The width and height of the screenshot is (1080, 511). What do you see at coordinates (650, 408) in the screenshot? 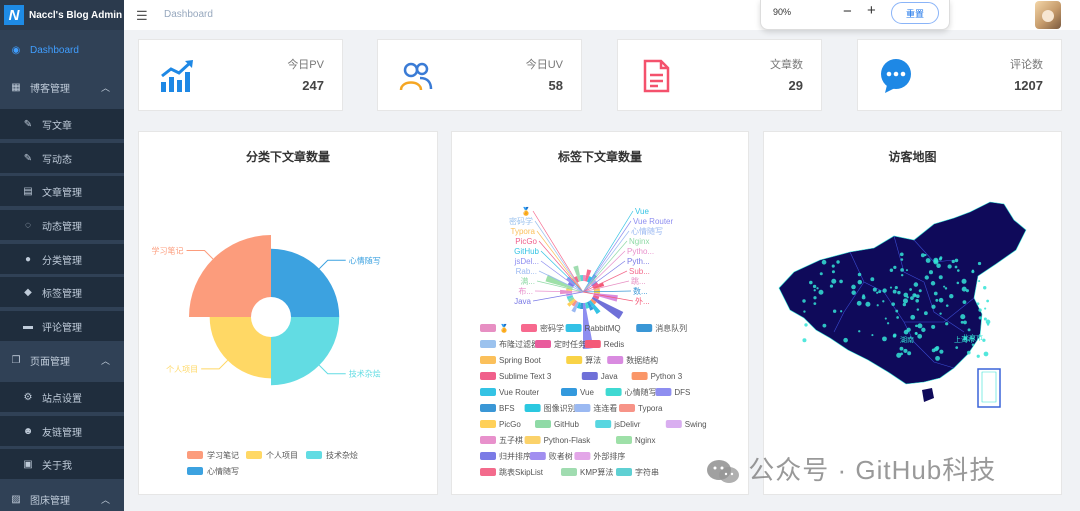
I see `legend-label: Typora` at bounding box center [650, 408].